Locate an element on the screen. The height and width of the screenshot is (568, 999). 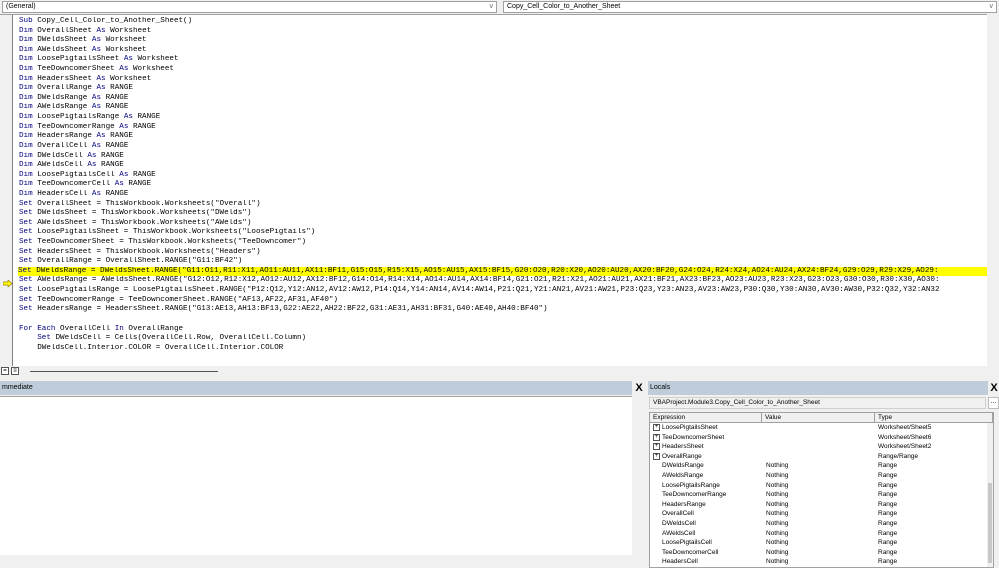
code-line: Dim DWeldsSheet As Worksheet is located at coordinates (83, 40).